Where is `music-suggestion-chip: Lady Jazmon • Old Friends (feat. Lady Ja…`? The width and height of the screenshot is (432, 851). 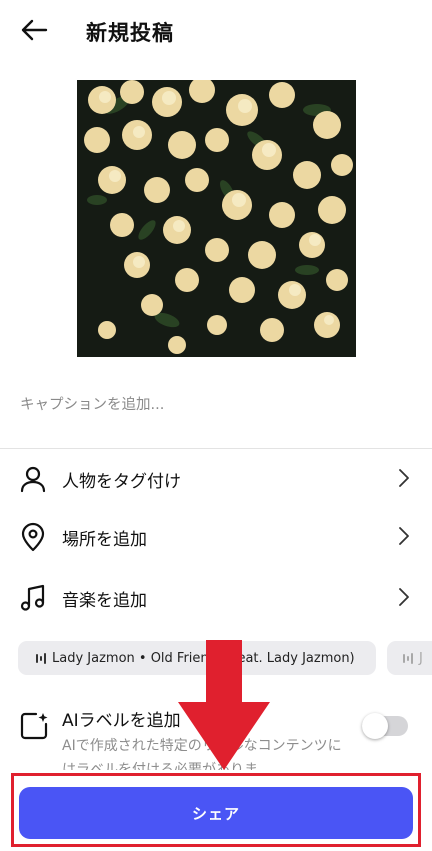
music-suggestion-chip: Lady Jazmon • Old Friends (feat. Lady Ja… is located at coordinates (197, 658).